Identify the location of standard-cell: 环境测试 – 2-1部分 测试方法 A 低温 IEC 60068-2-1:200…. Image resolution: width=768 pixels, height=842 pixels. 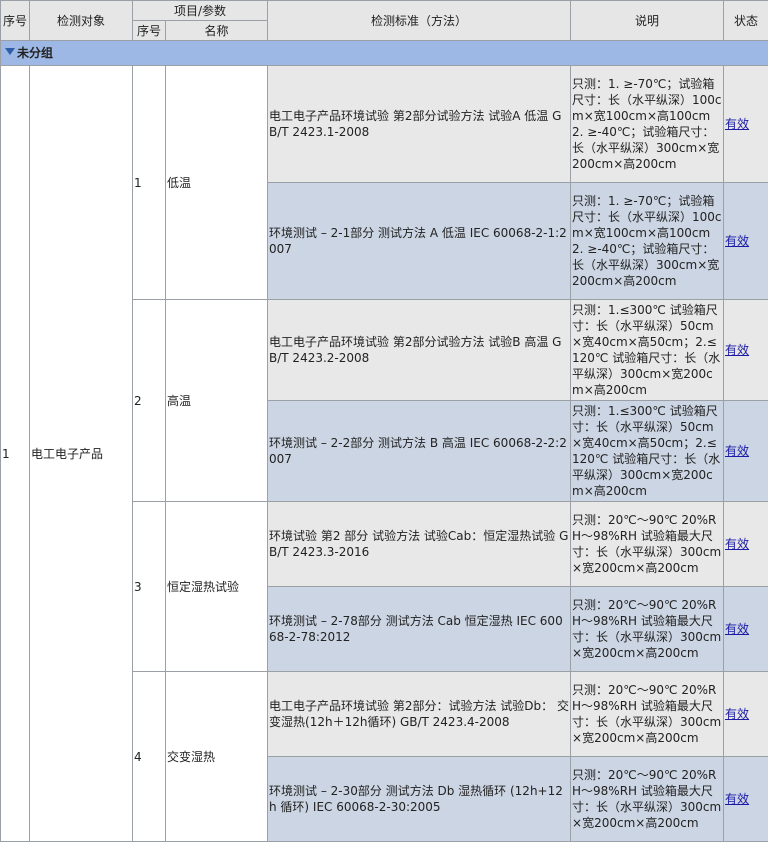
(419, 241).